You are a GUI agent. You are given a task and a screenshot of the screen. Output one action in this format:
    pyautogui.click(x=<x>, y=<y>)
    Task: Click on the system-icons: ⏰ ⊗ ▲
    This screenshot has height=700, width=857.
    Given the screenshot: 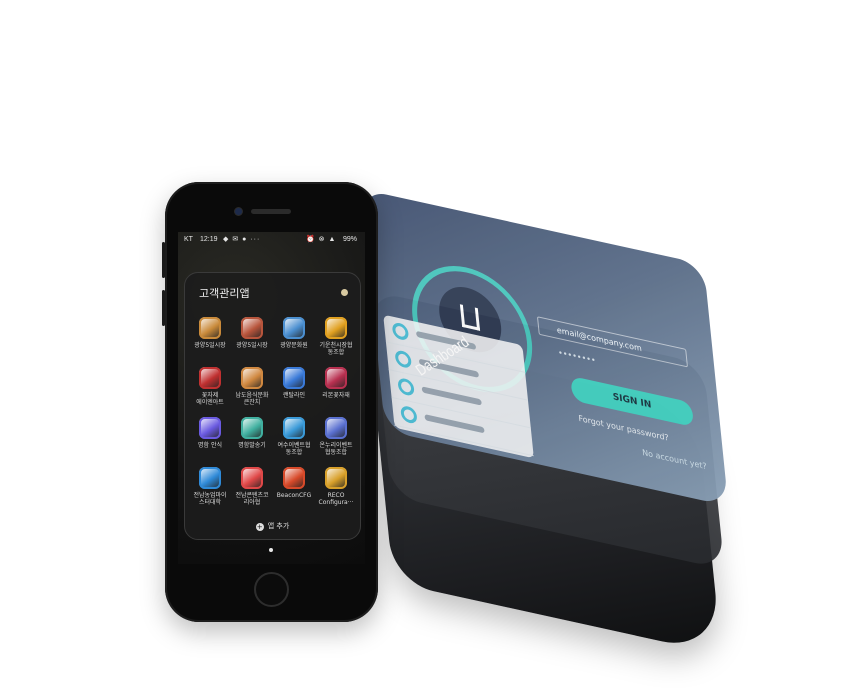 What is the action you would take?
    pyautogui.click(x=321, y=239)
    